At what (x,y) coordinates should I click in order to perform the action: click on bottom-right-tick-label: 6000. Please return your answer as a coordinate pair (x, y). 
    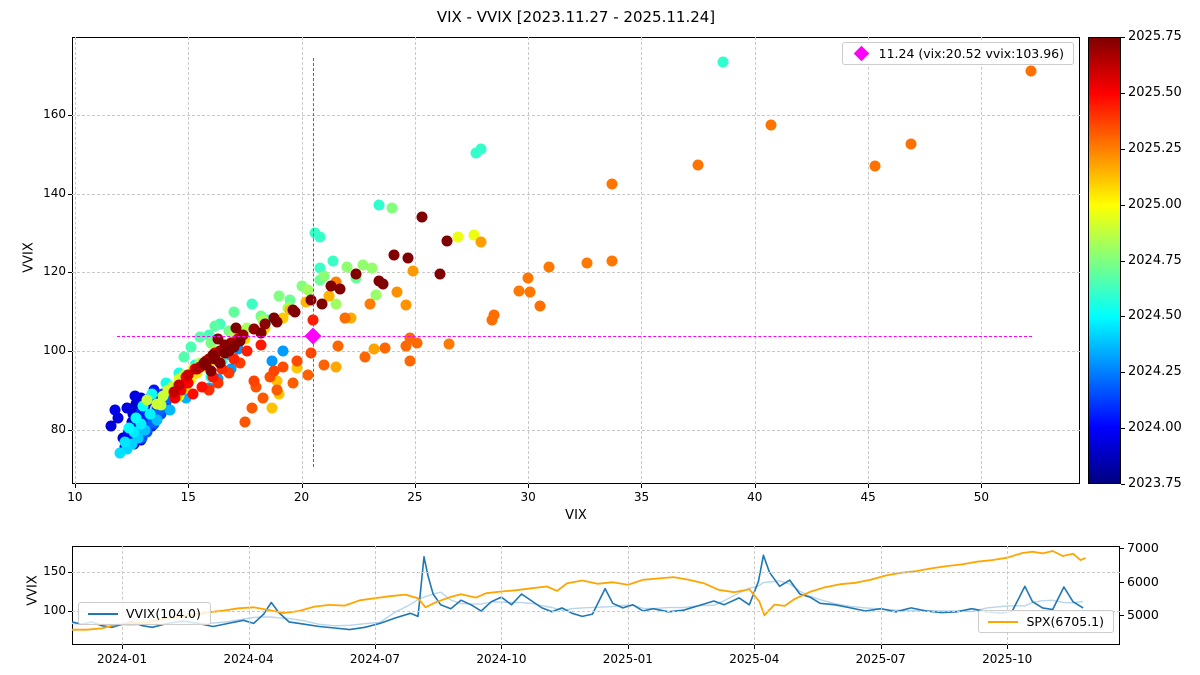
    Looking at the image, I should click on (1143, 581).